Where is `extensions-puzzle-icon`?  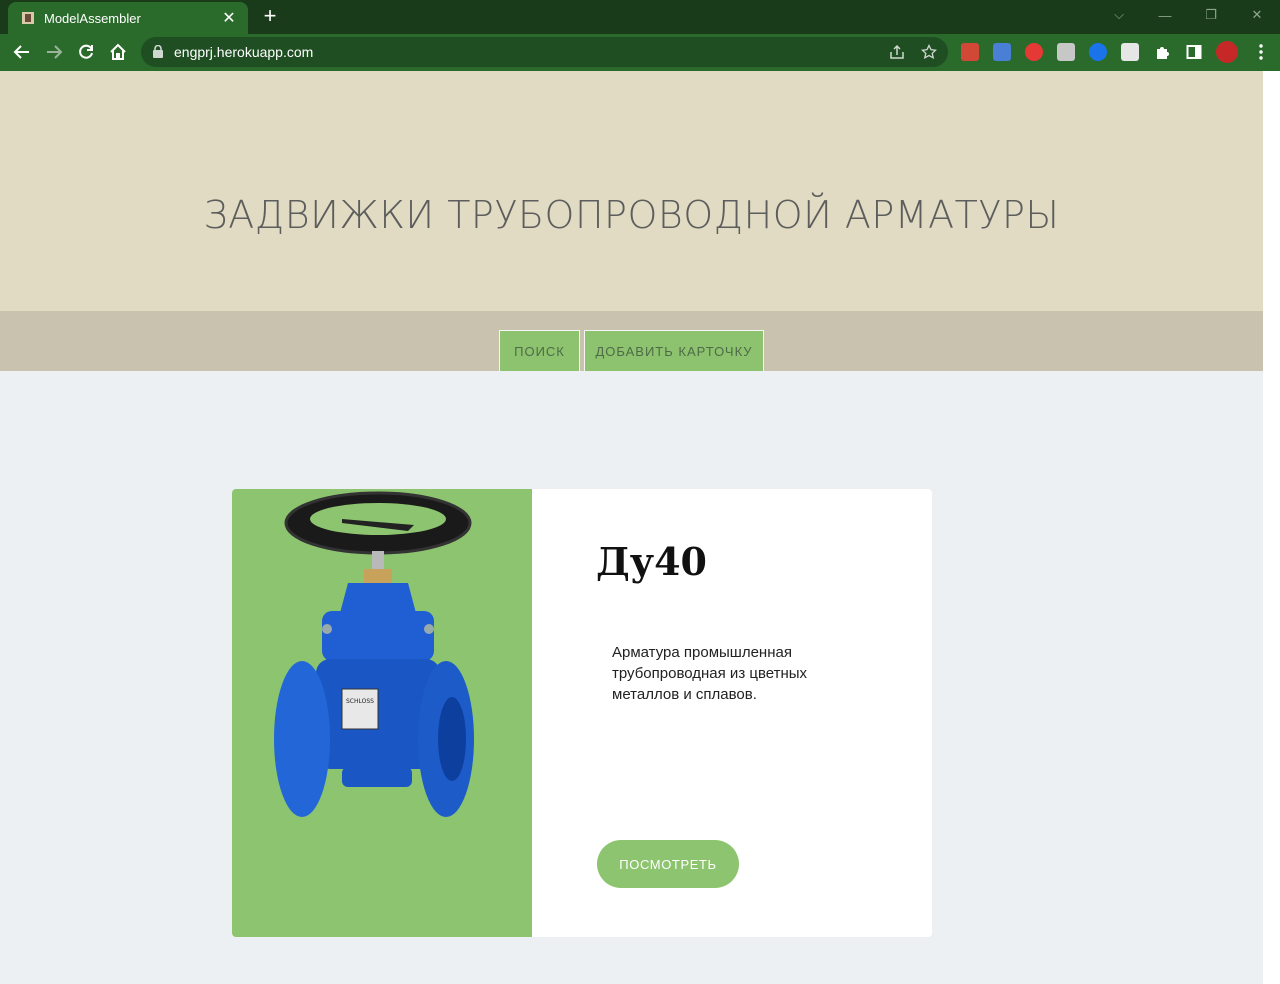 extensions-puzzle-icon is located at coordinates (1162, 52).